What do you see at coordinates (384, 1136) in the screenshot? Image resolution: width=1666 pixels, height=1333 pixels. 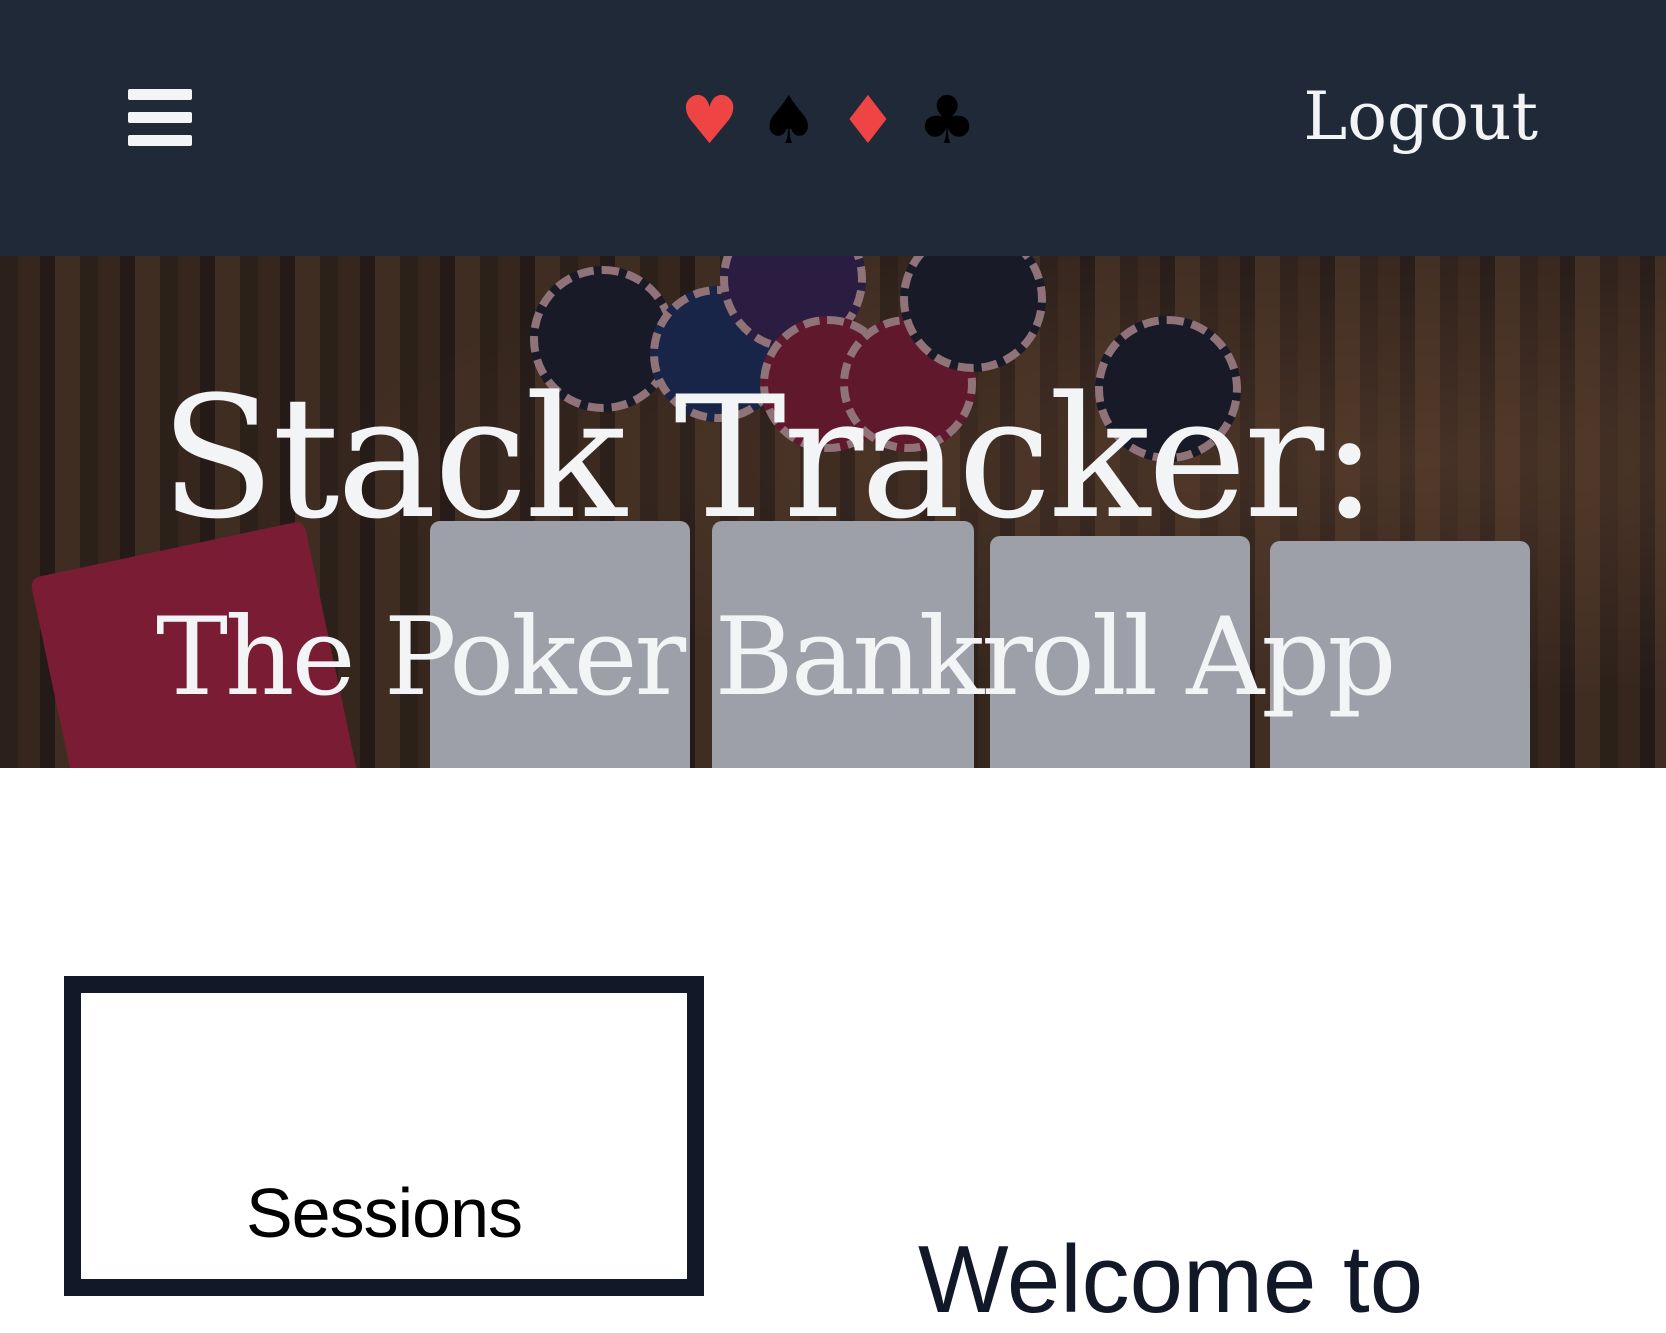 I see `sessions-card-button: Sessions` at bounding box center [384, 1136].